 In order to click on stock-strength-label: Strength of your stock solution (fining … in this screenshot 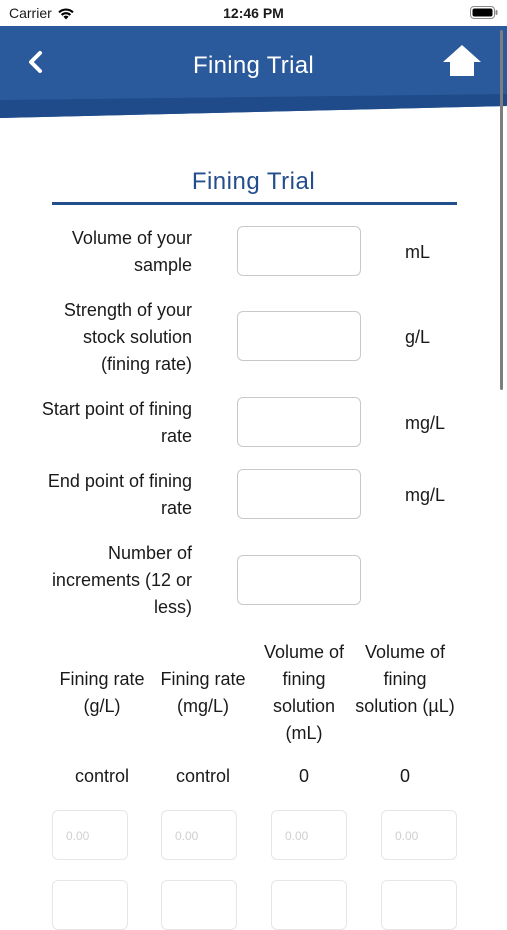, I will do `click(127, 337)`.